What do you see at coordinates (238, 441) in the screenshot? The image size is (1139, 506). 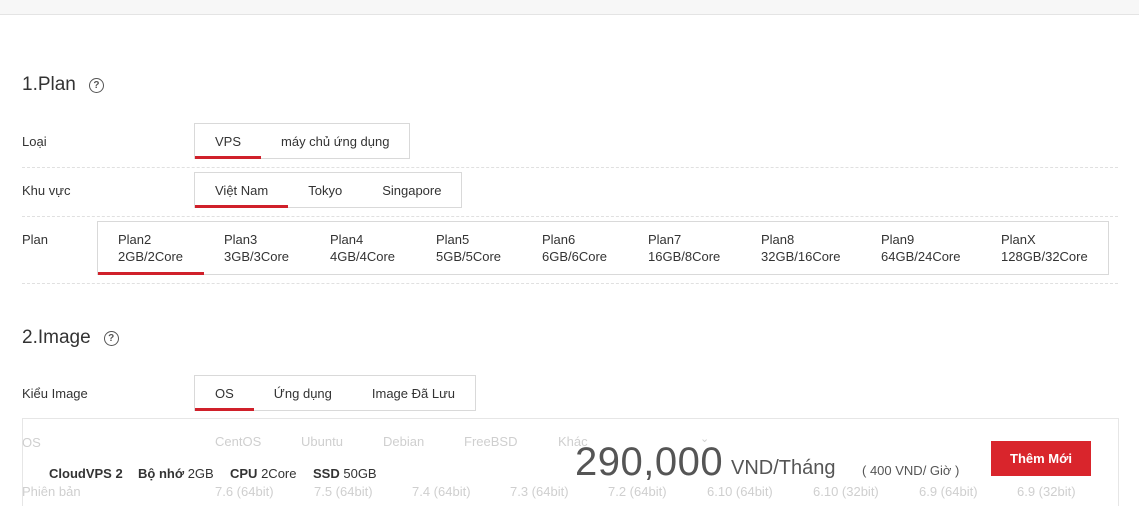 I see `os-option-centos: CentOS` at bounding box center [238, 441].